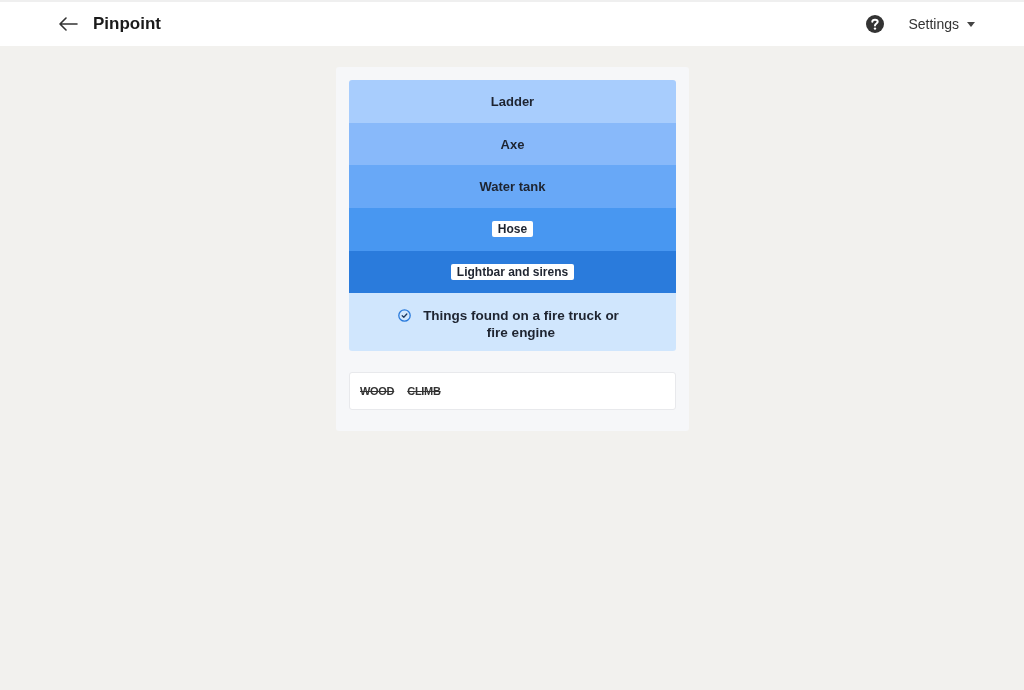  What do you see at coordinates (971, 24) in the screenshot?
I see `caret-icon` at bounding box center [971, 24].